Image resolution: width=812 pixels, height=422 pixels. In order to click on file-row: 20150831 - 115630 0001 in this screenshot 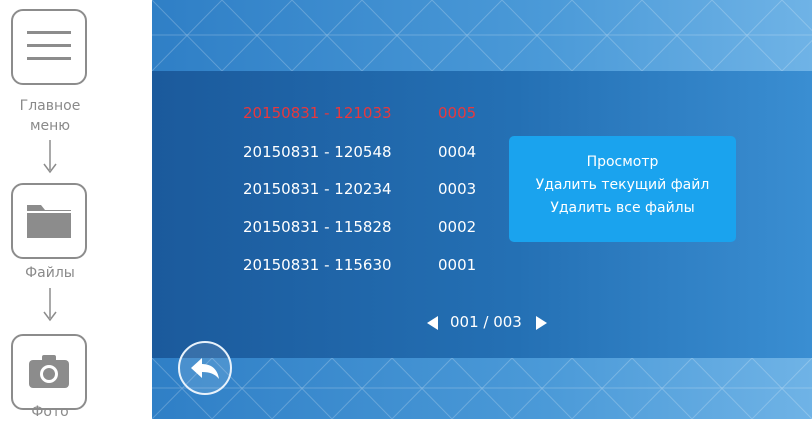, I will do `click(359, 265)`.